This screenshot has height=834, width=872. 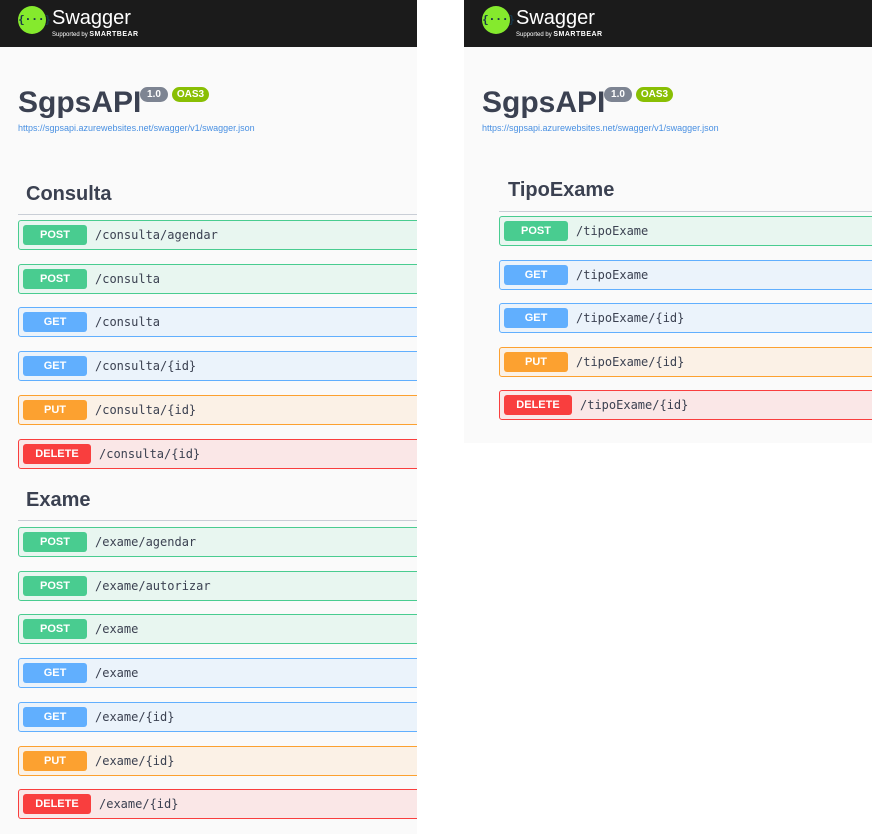 What do you see at coordinates (217, 453) in the screenshot?
I see `operation-delete-row: DELETE/consulta/{id}` at bounding box center [217, 453].